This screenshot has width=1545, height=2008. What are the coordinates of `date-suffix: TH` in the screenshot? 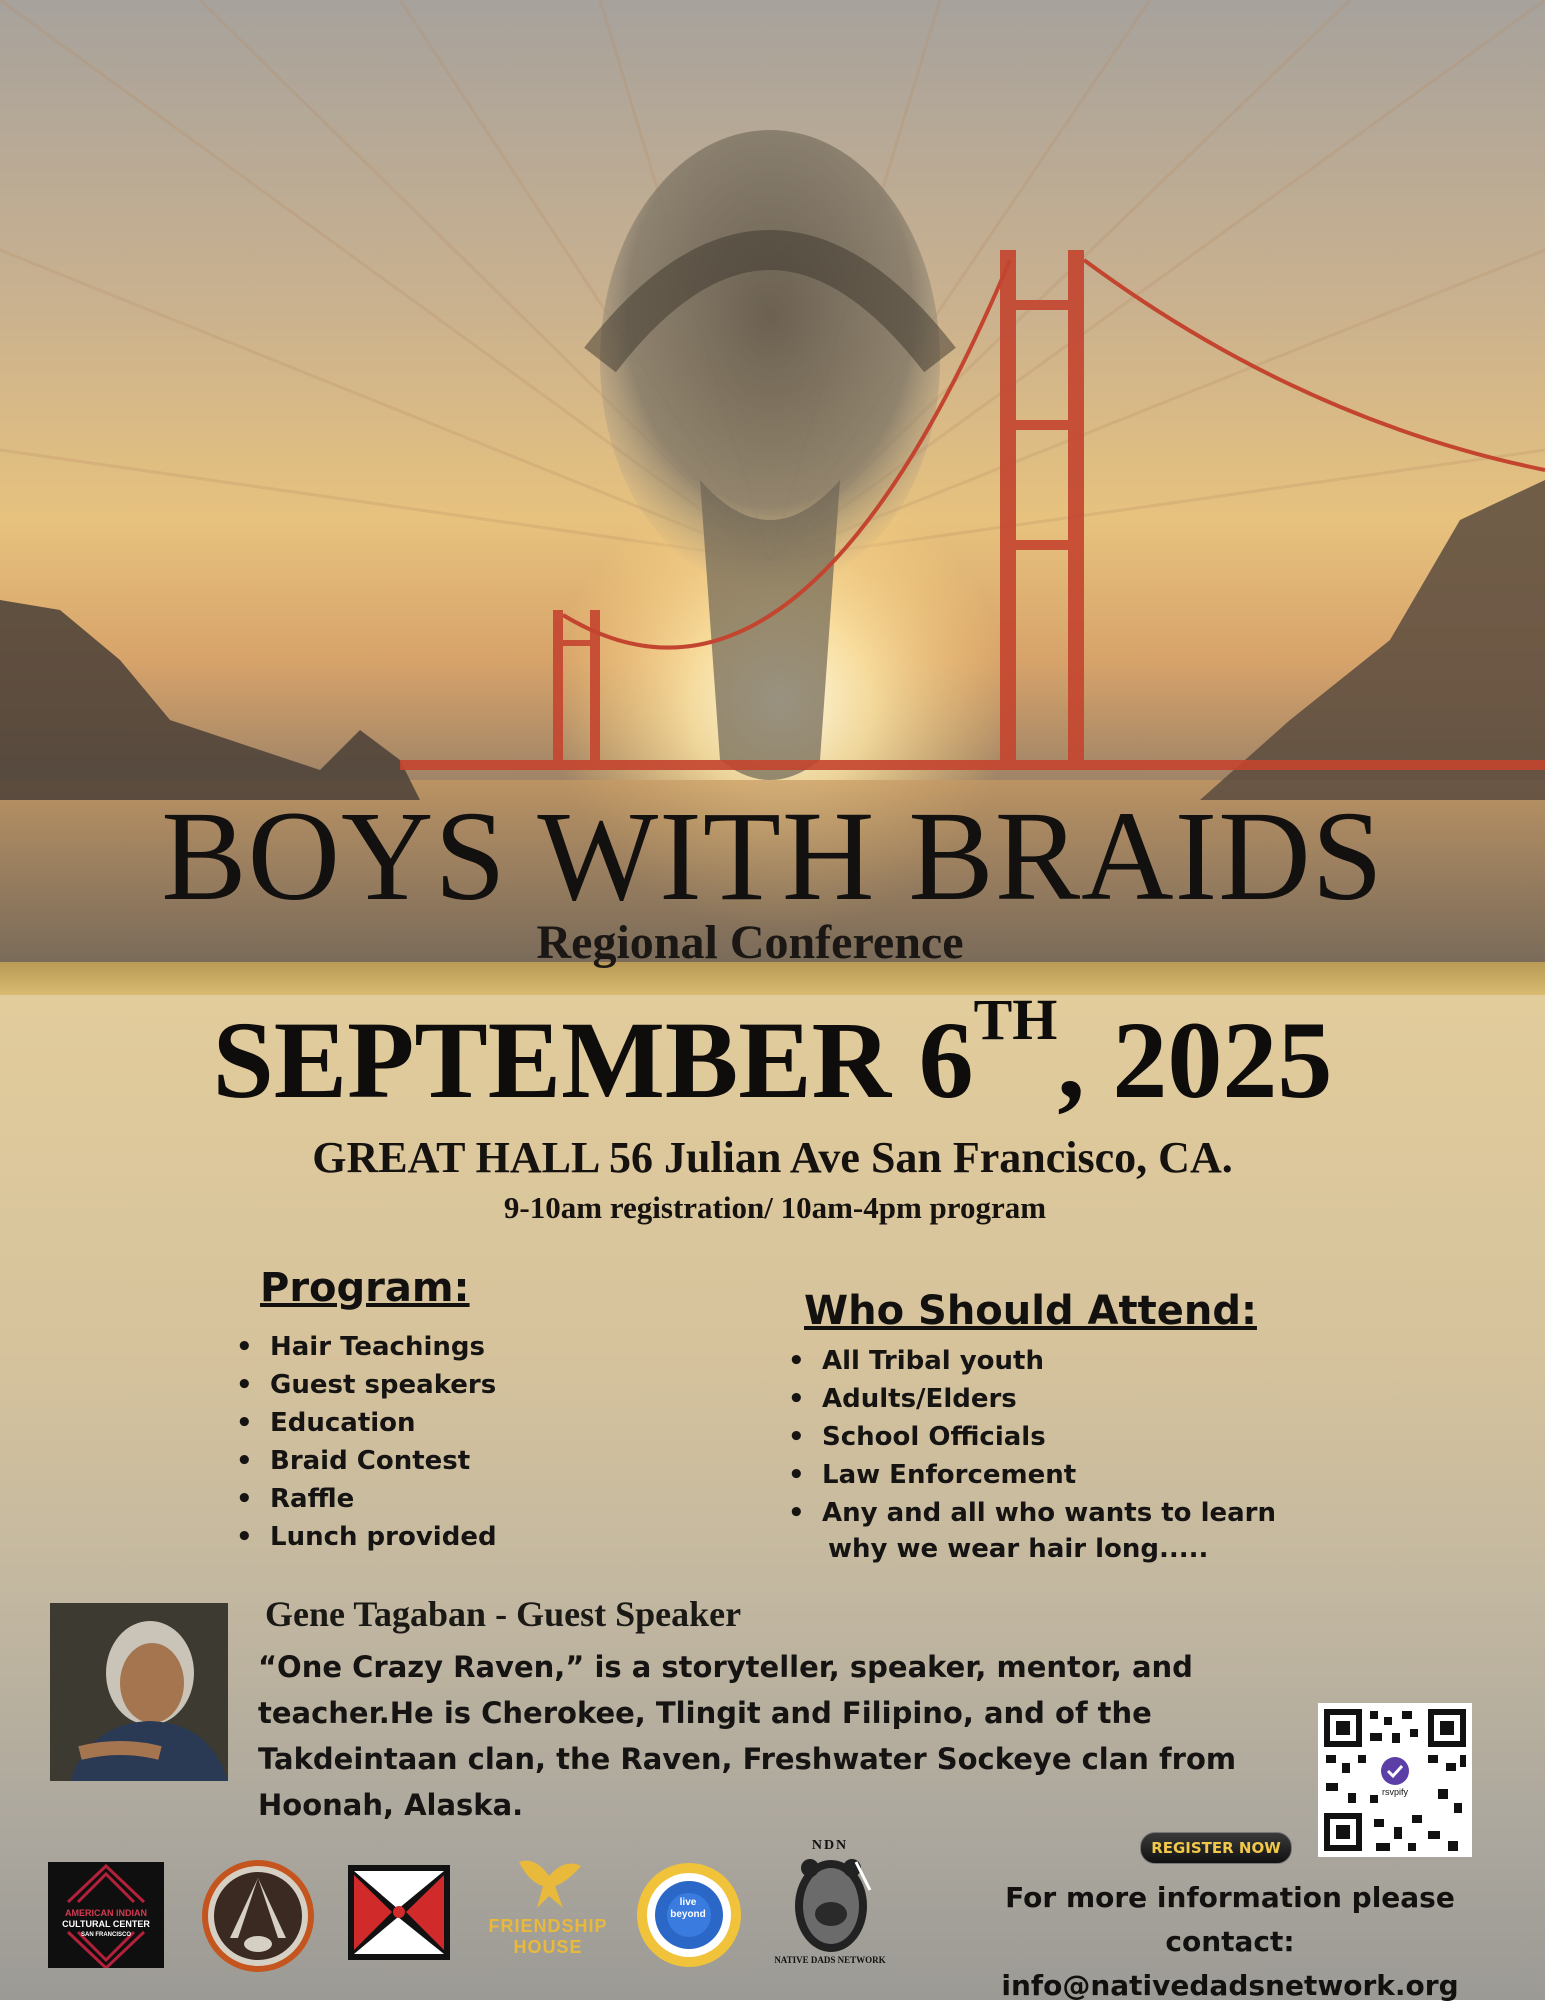 It's located at (1015, 1019).